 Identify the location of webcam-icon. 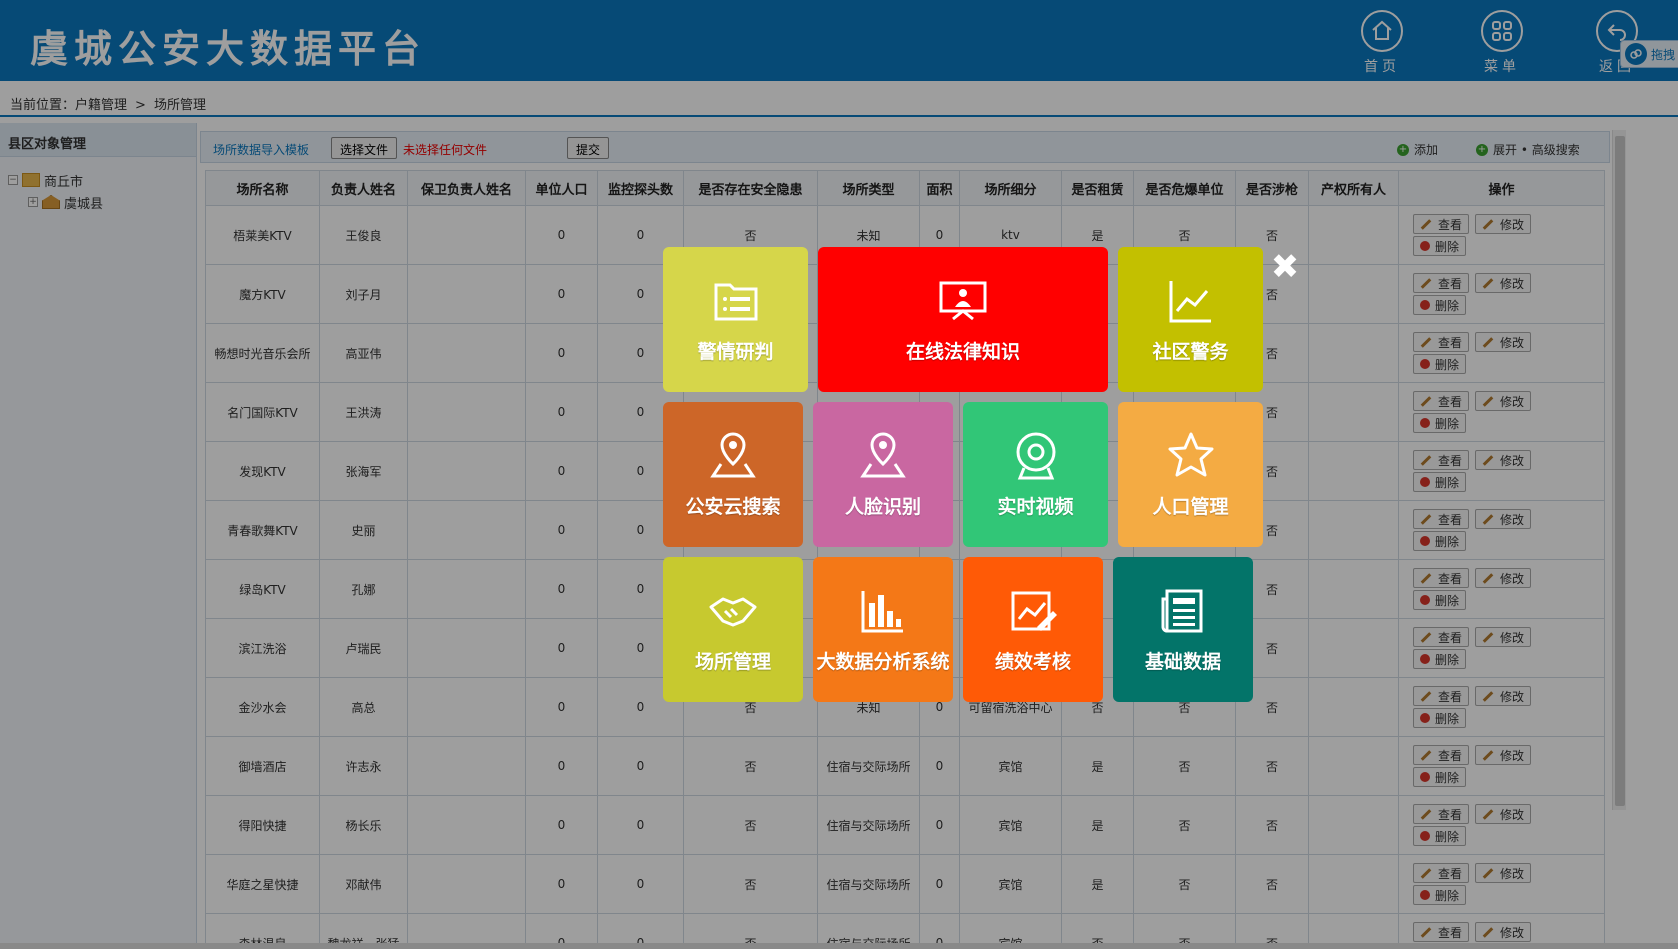
(1035, 456).